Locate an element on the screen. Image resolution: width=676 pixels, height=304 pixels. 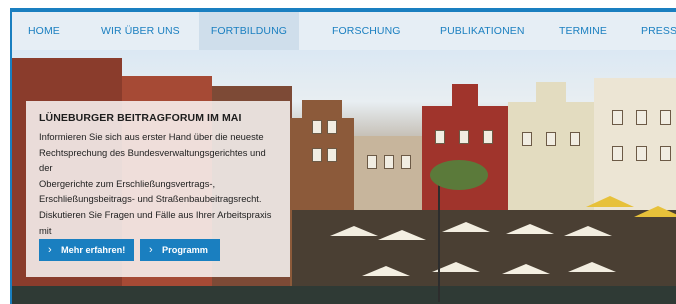
nav-item-presse: PRESS is located at coordinates (658, 31).